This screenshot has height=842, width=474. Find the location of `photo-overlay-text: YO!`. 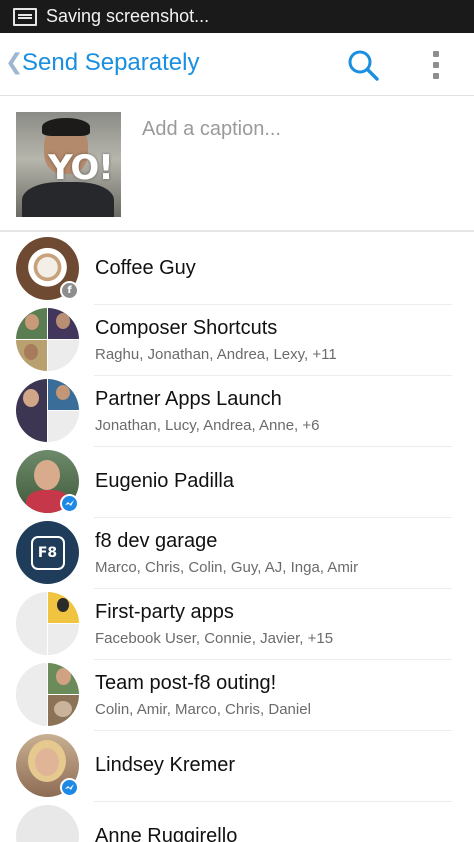

photo-overlay-text: YO! is located at coordinates (81, 168).